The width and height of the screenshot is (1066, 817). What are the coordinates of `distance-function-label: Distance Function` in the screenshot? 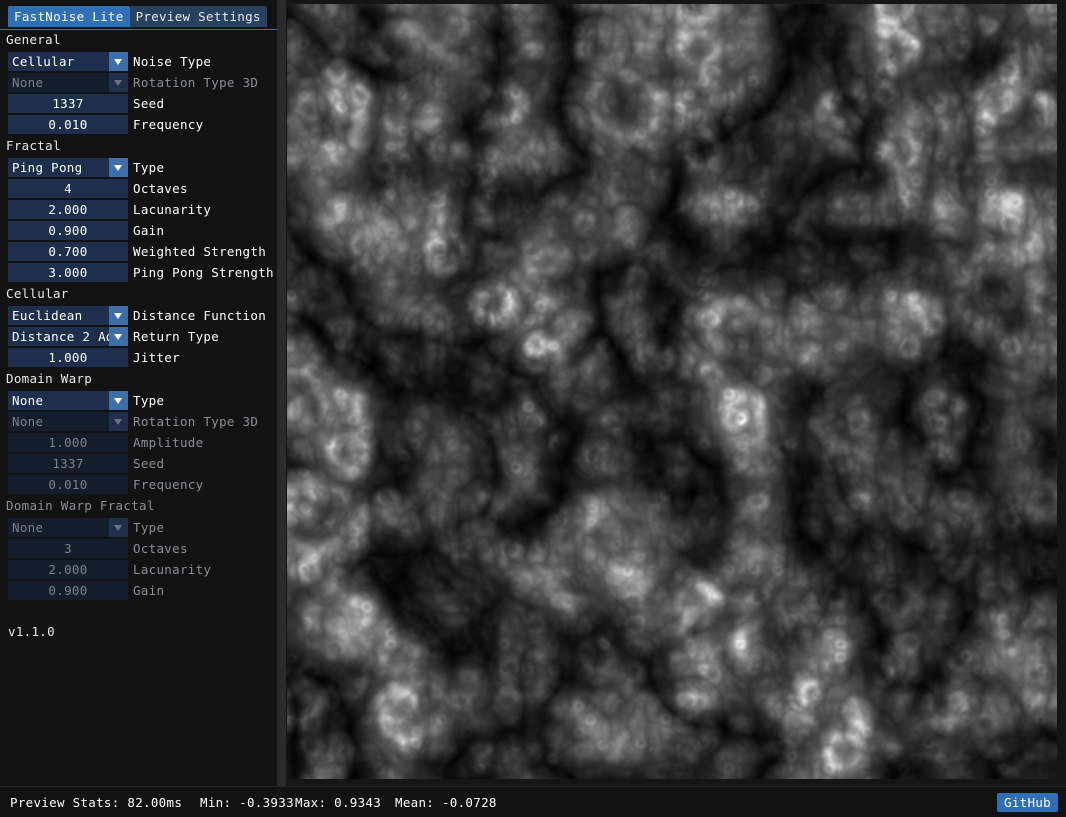 It's located at (200, 315).